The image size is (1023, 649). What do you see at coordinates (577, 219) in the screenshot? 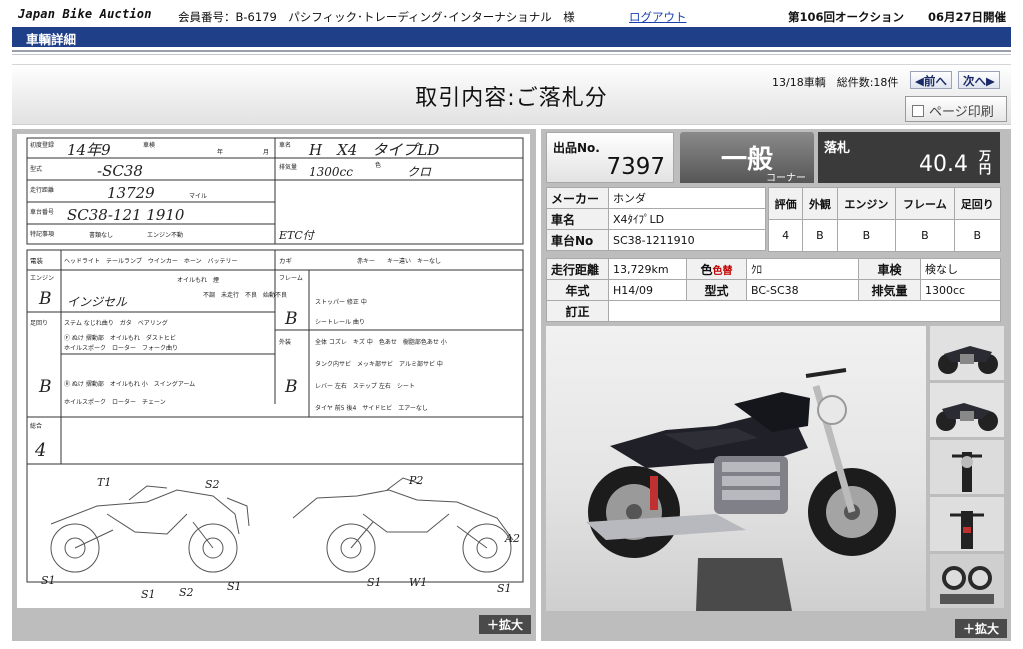
I see `name-label: 車名` at bounding box center [577, 219].